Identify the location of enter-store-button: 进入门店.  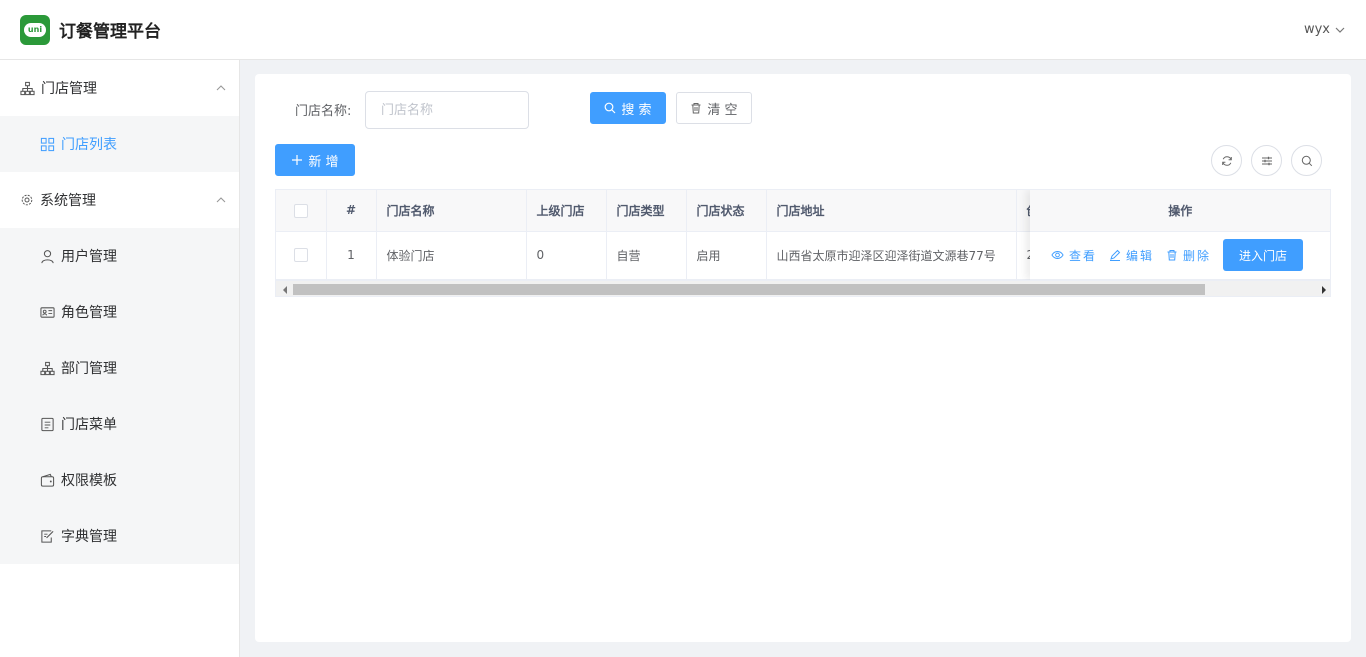
(1263, 255).